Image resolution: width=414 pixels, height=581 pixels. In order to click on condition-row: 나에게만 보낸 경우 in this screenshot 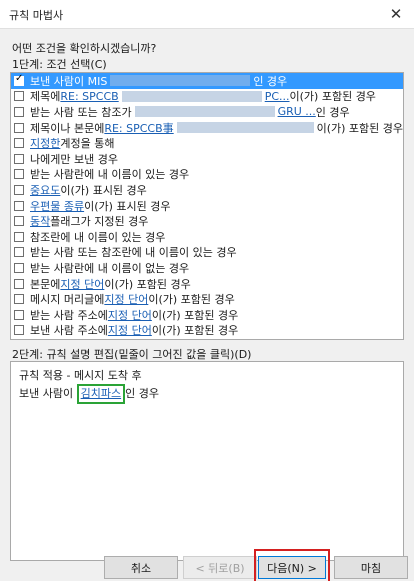, I will do `click(207, 159)`.